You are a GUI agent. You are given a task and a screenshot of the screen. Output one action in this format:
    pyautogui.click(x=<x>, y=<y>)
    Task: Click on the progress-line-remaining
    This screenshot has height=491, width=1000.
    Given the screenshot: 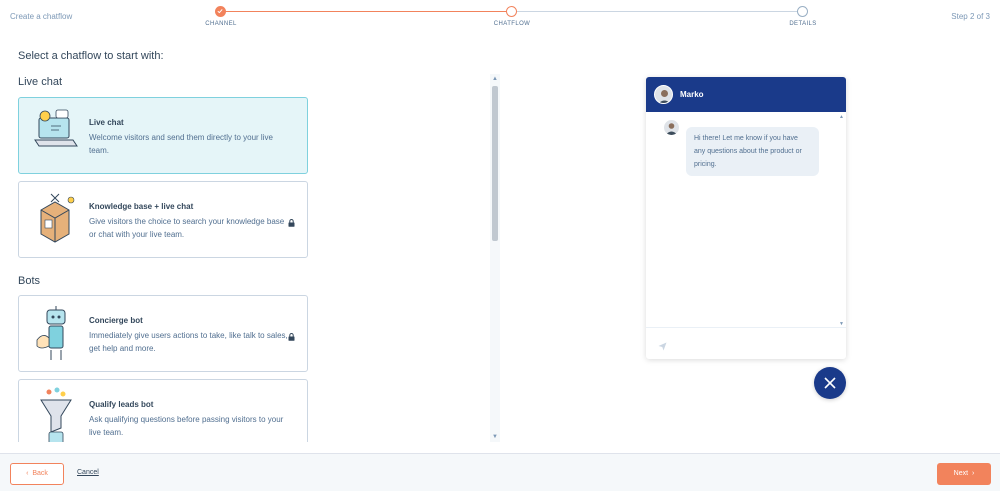 What is the action you would take?
    pyautogui.click(x=657, y=11)
    